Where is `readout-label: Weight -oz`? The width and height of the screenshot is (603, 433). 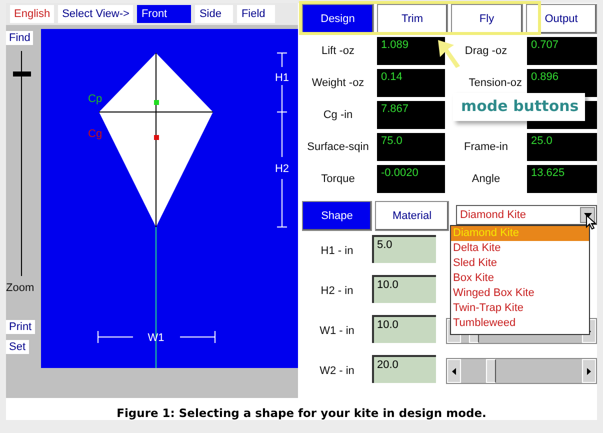
readout-label: Weight -oz is located at coordinates (338, 83).